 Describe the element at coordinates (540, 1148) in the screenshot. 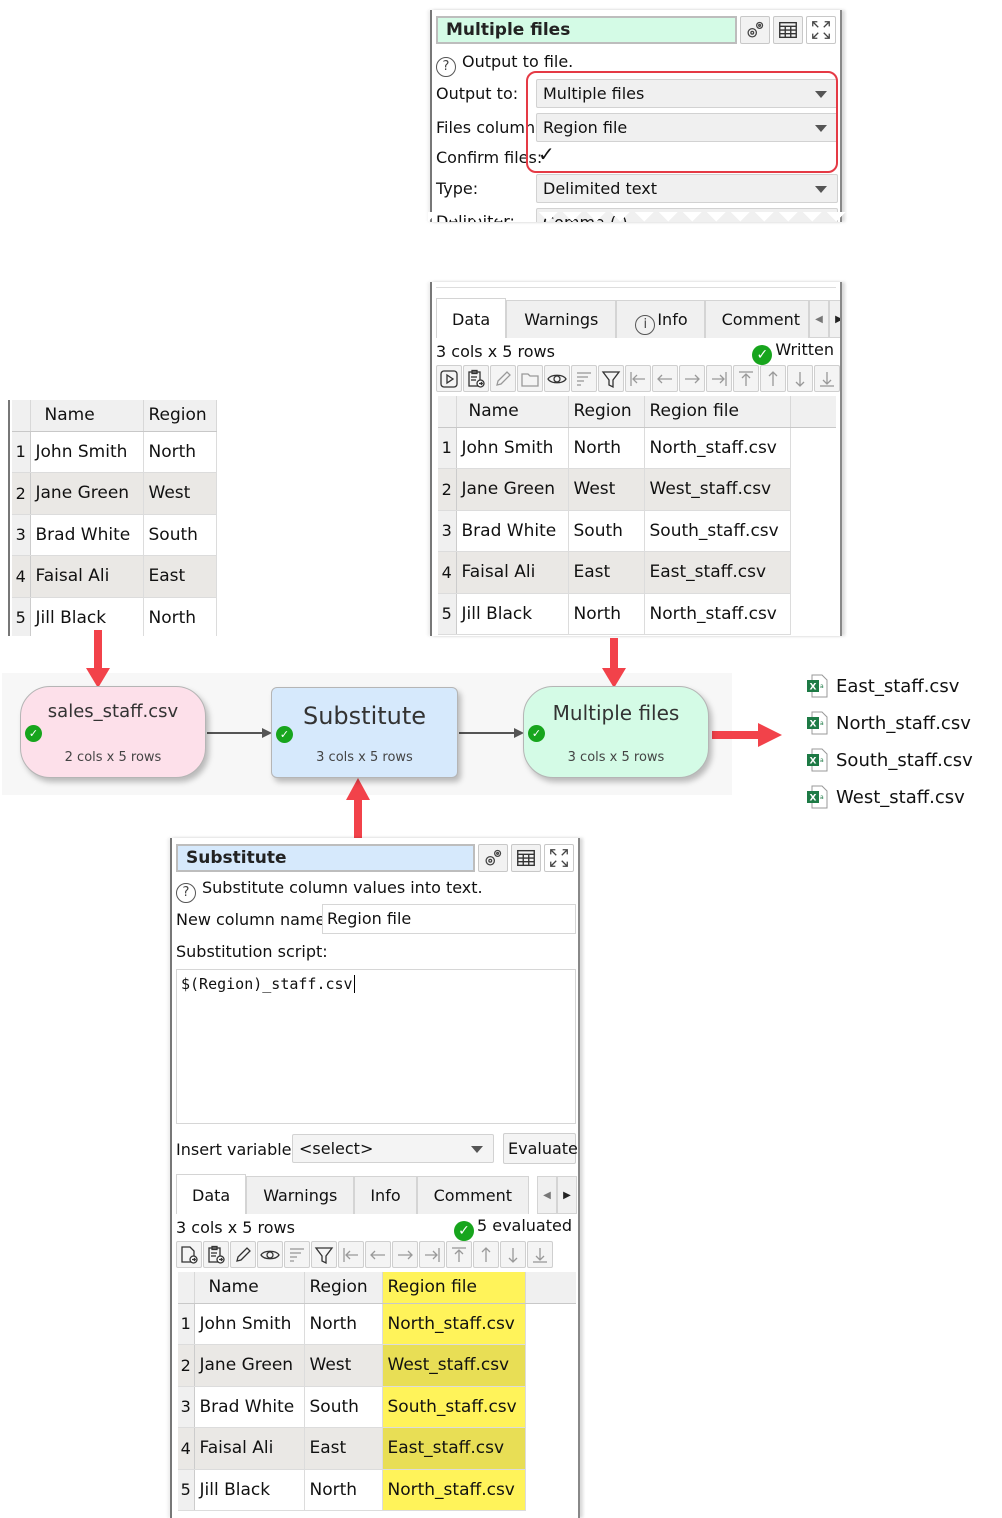

I see `evaluate-button: Evaluate` at that location.